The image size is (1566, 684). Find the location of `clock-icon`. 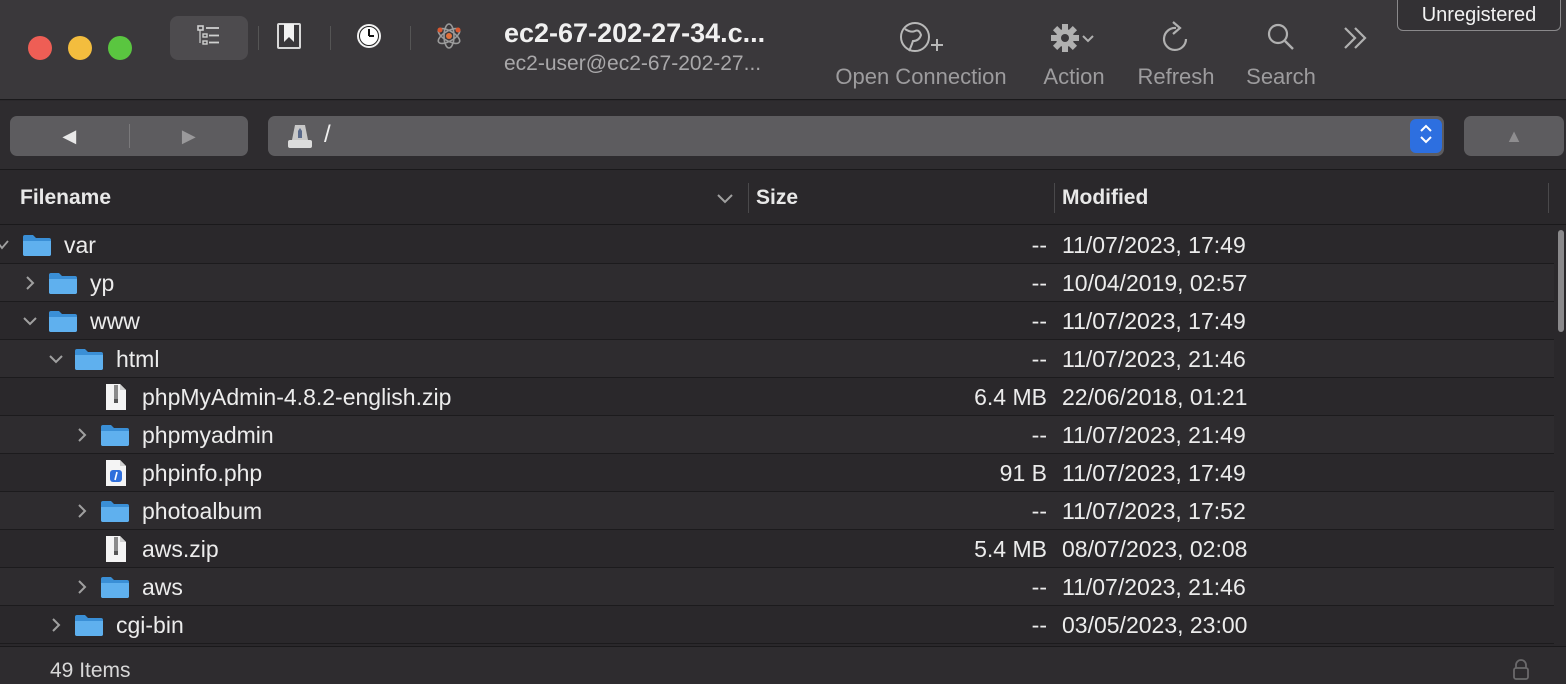

clock-icon is located at coordinates (369, 38).